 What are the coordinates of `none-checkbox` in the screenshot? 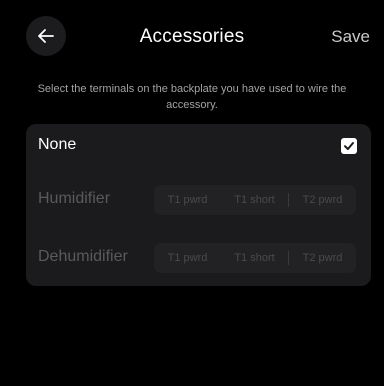 It's located at (349, 146).